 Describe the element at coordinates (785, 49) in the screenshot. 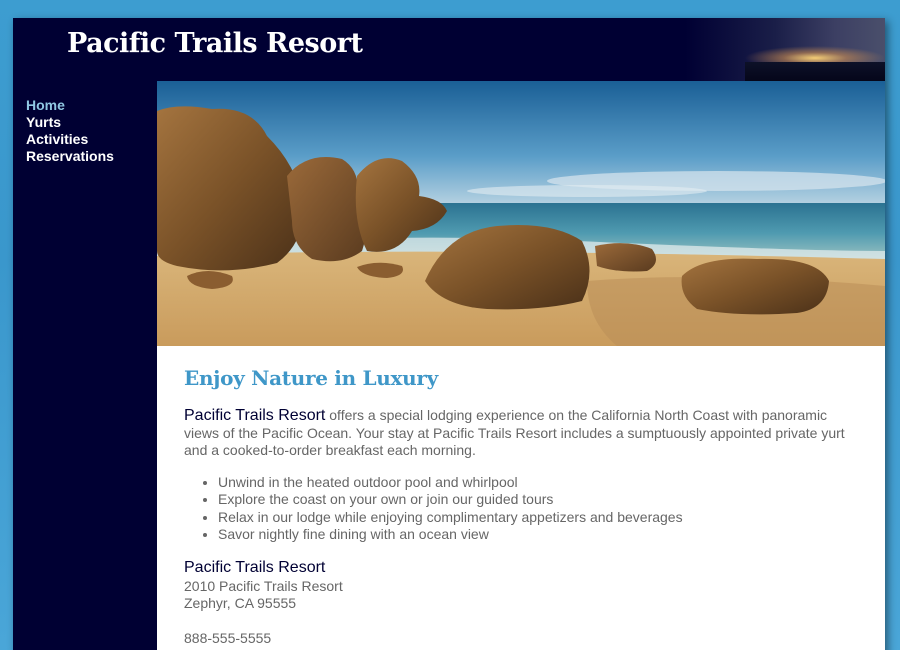

I see `header-sunset-image` at that location.